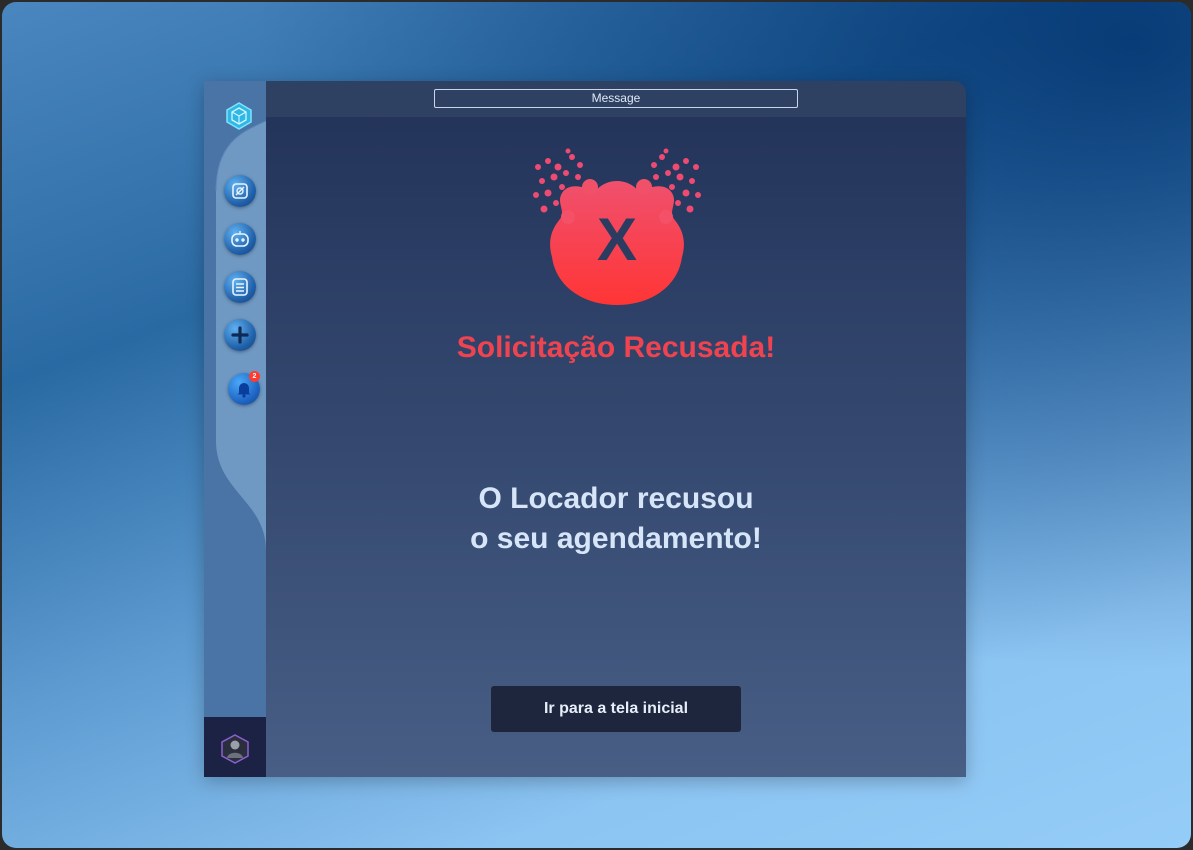 This screenshot has width=1193, height=850. What do you see at coordinates (616, 538) in the screenshot?
I see `message-line-2: o seu agendamento!` at bounding box center [616, 538].